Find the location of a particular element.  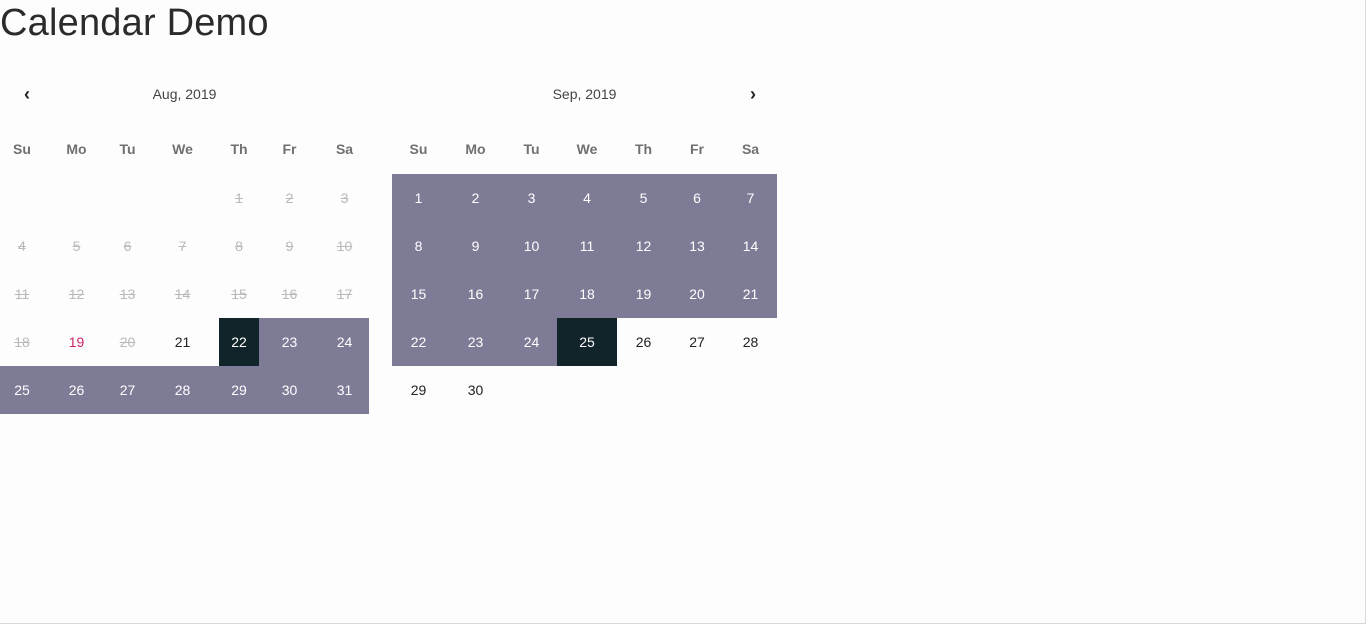

day-cell-31: 31 is located at coordinates (344, 390).